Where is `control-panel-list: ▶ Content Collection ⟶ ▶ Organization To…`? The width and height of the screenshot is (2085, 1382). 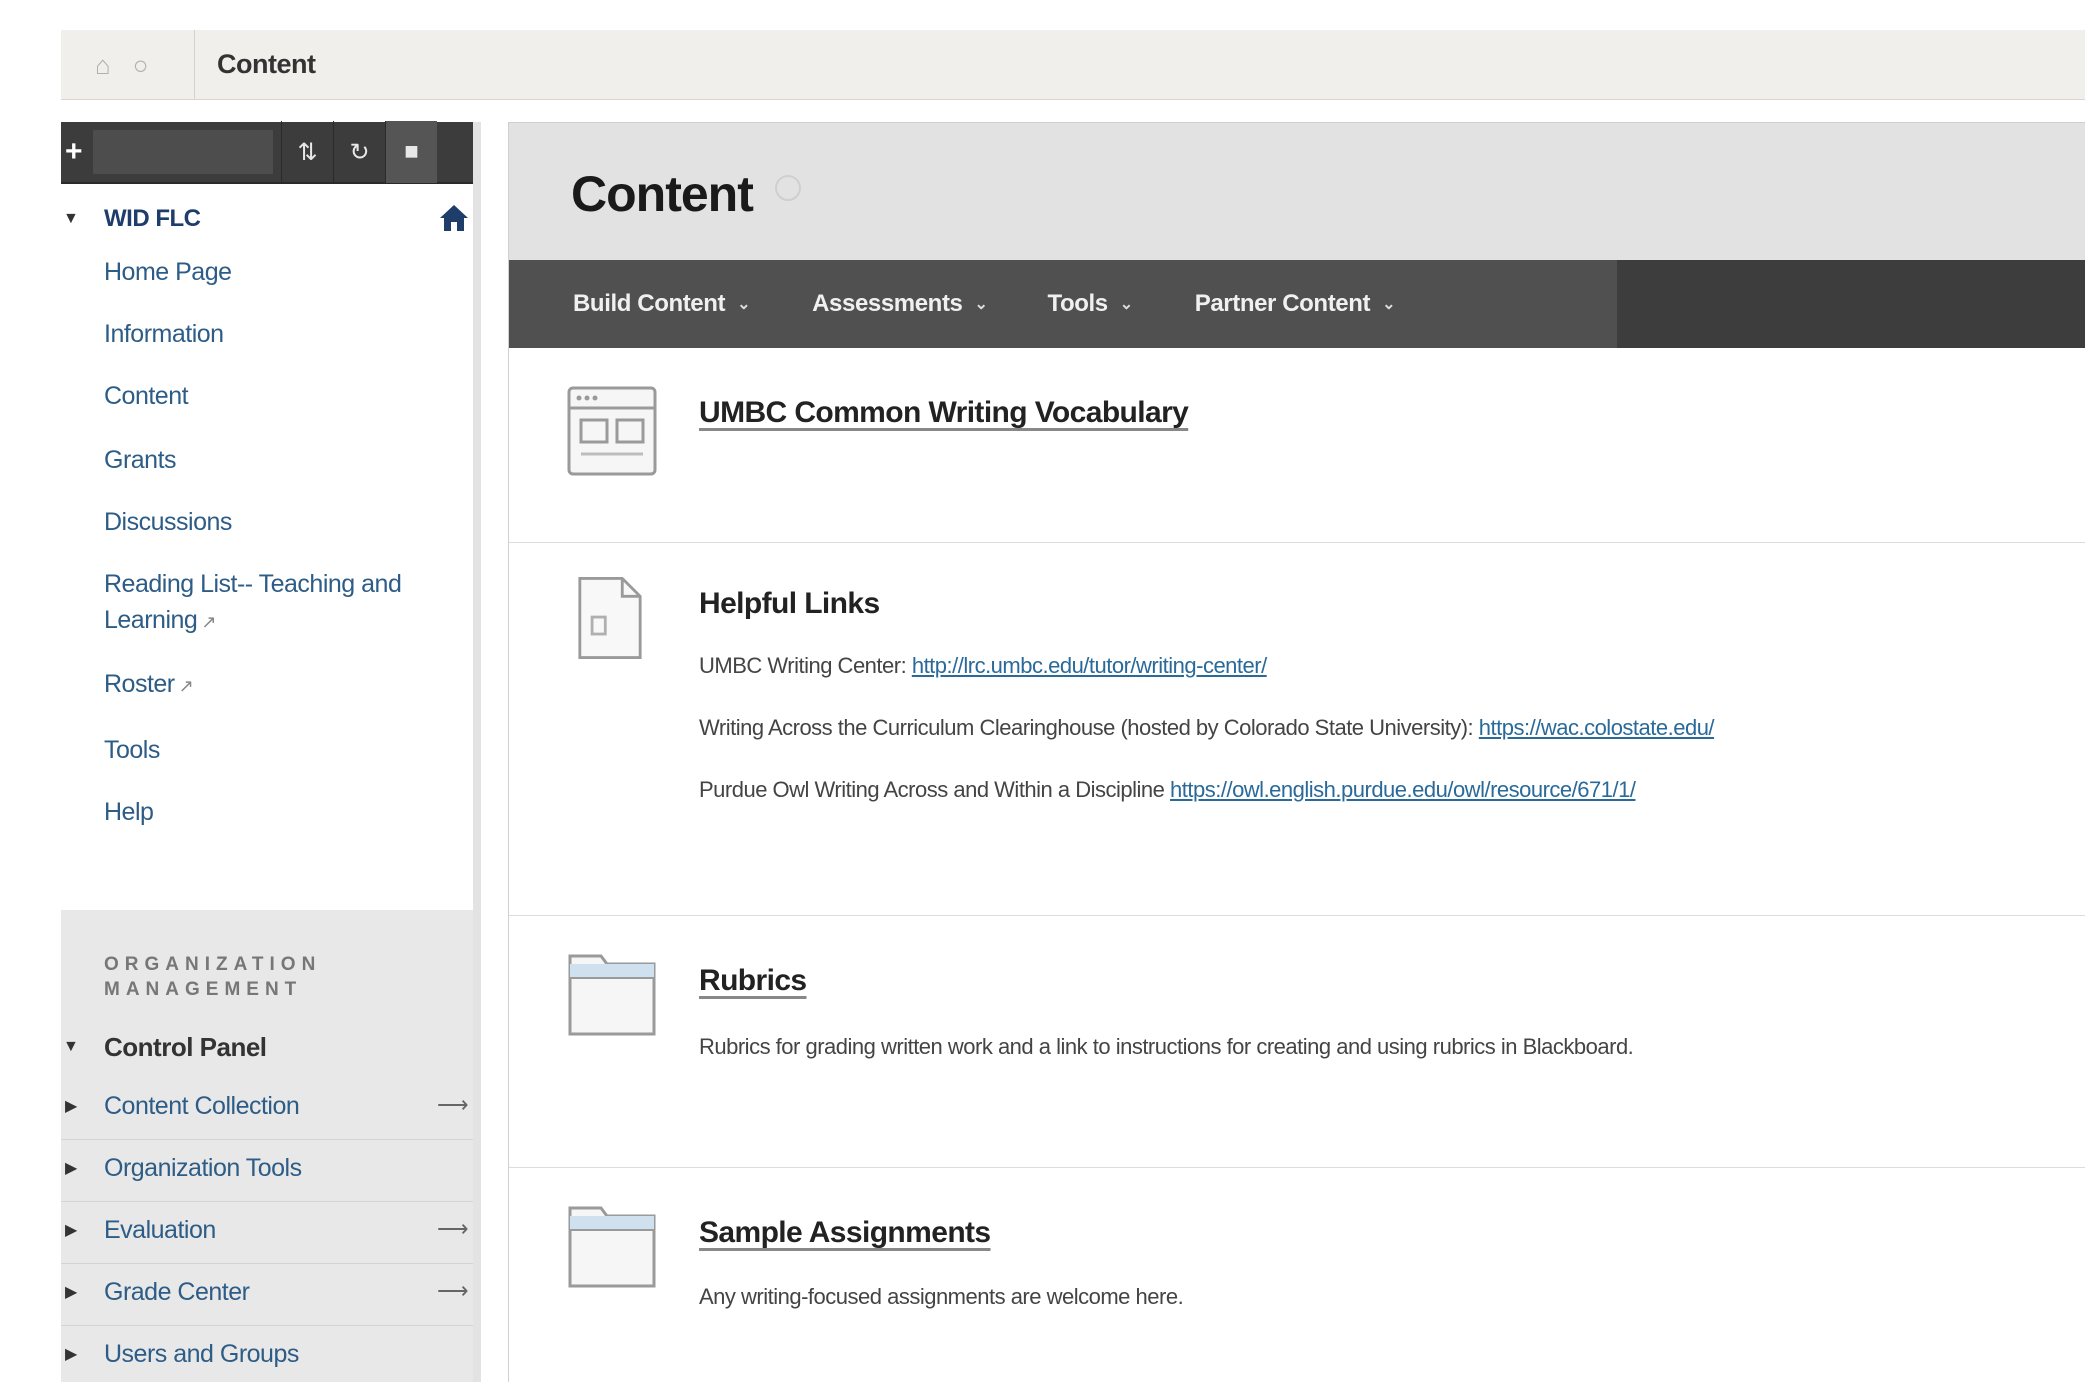 control-panel-list: ▶ Content Collection ⟶ ▶ Organization To… is located at coordinates (267, 1230).